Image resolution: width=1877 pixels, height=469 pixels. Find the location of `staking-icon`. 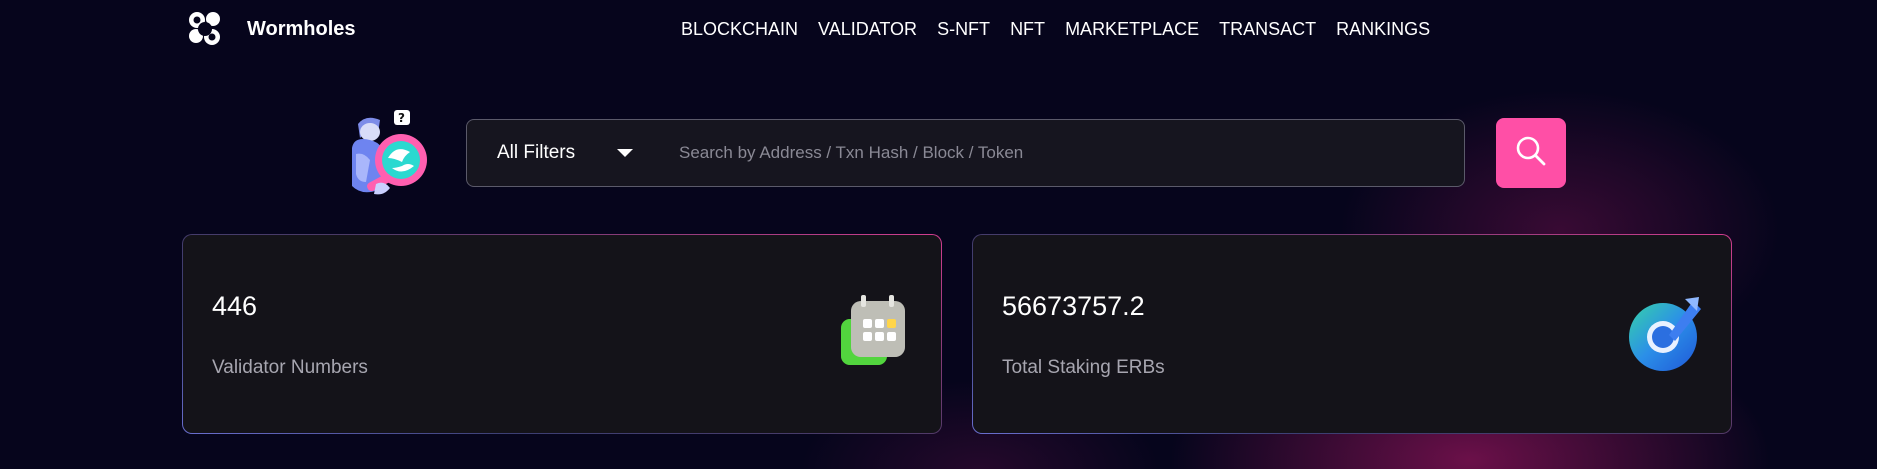

staking-icon is located at coordinates (1665, 334).